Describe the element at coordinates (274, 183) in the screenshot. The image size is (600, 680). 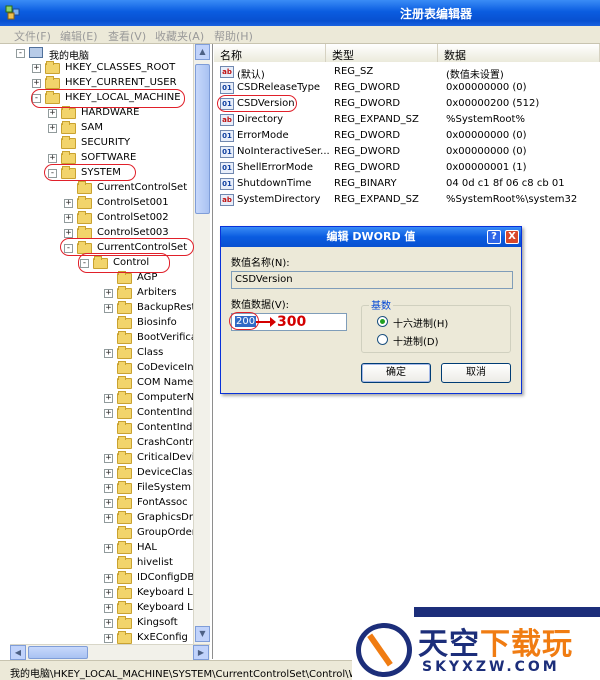
I see `value-name: ShutdownTime` at that location.